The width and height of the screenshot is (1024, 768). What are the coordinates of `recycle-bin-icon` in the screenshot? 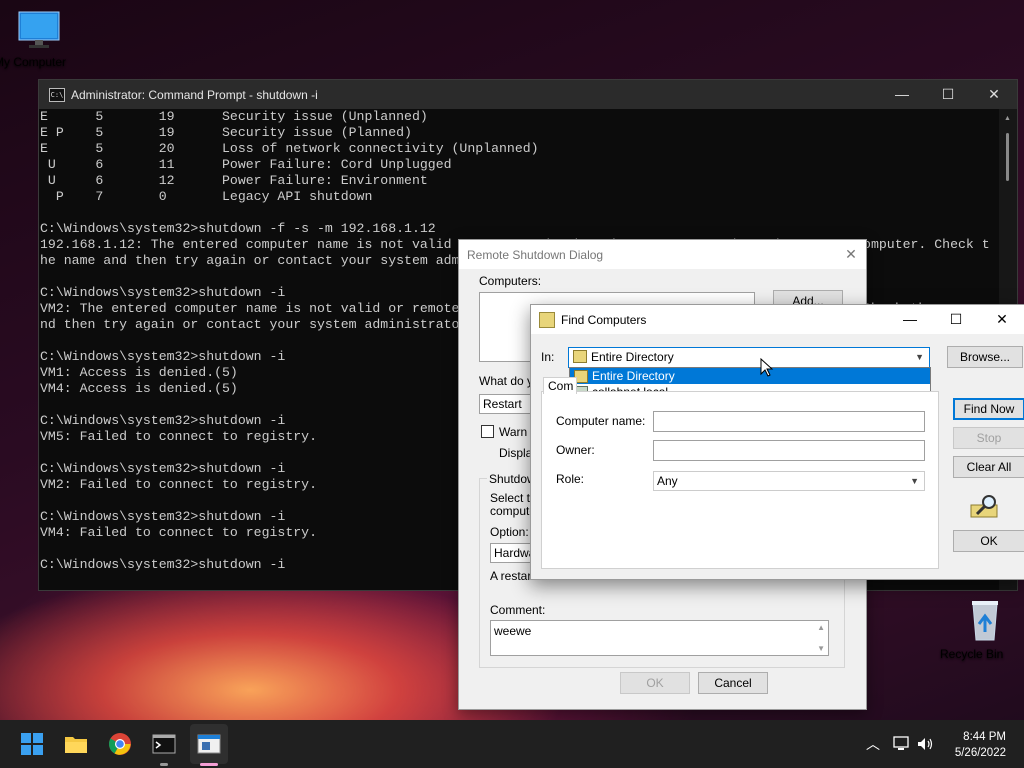 It's located at (985, 621).